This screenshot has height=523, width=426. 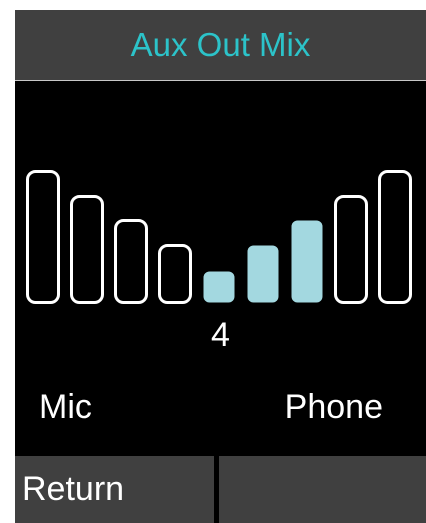 What do you see at coordinates (333, 407) in the screenshot?
I see `mix-right-label: Phone` at bounding box center [333, 407].